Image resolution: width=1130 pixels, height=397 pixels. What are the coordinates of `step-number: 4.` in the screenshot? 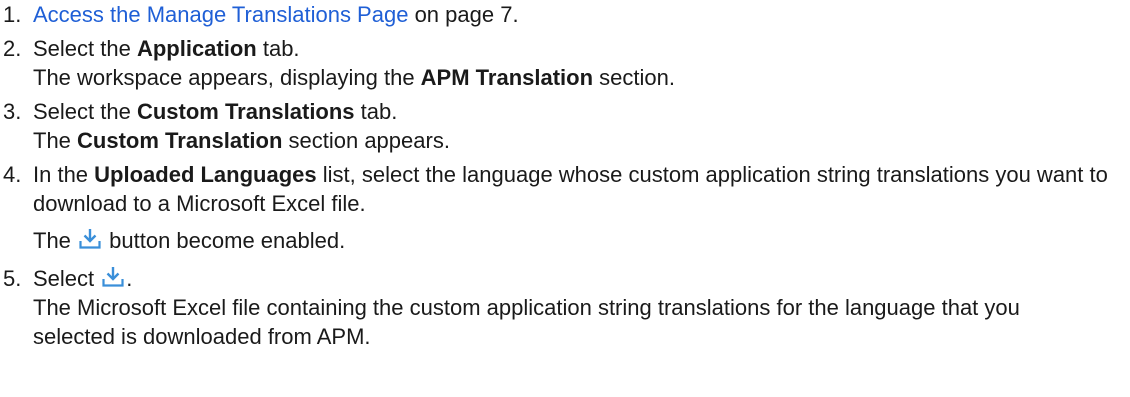 It's located at (12, 174).